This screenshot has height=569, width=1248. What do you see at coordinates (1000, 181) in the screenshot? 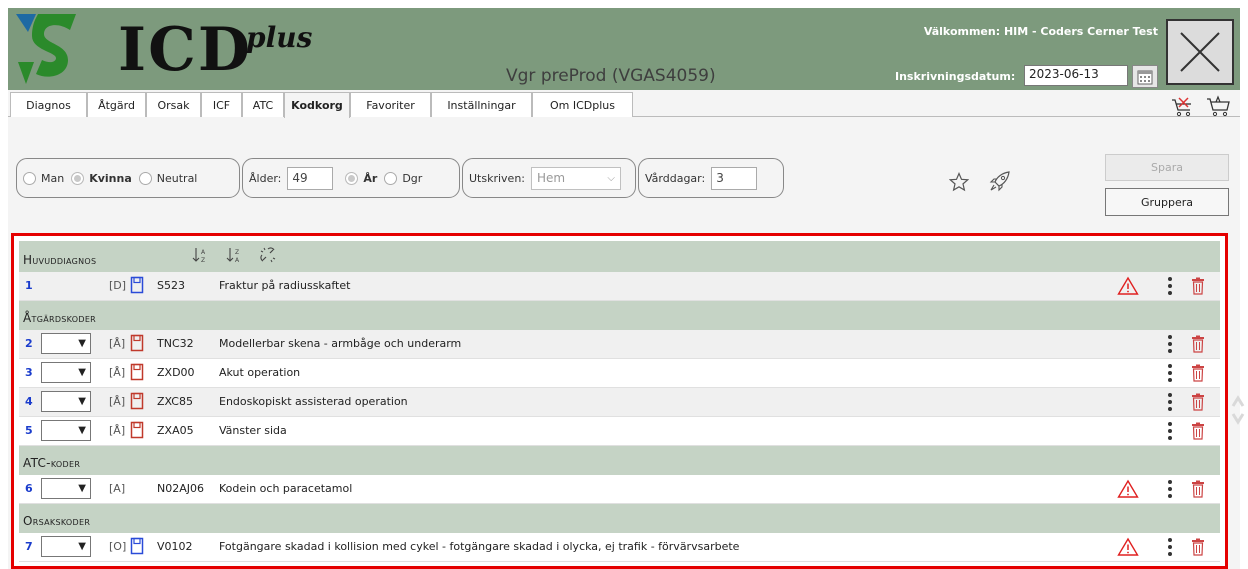
I see `rocket-icon` at bounding box center [1000, 181].